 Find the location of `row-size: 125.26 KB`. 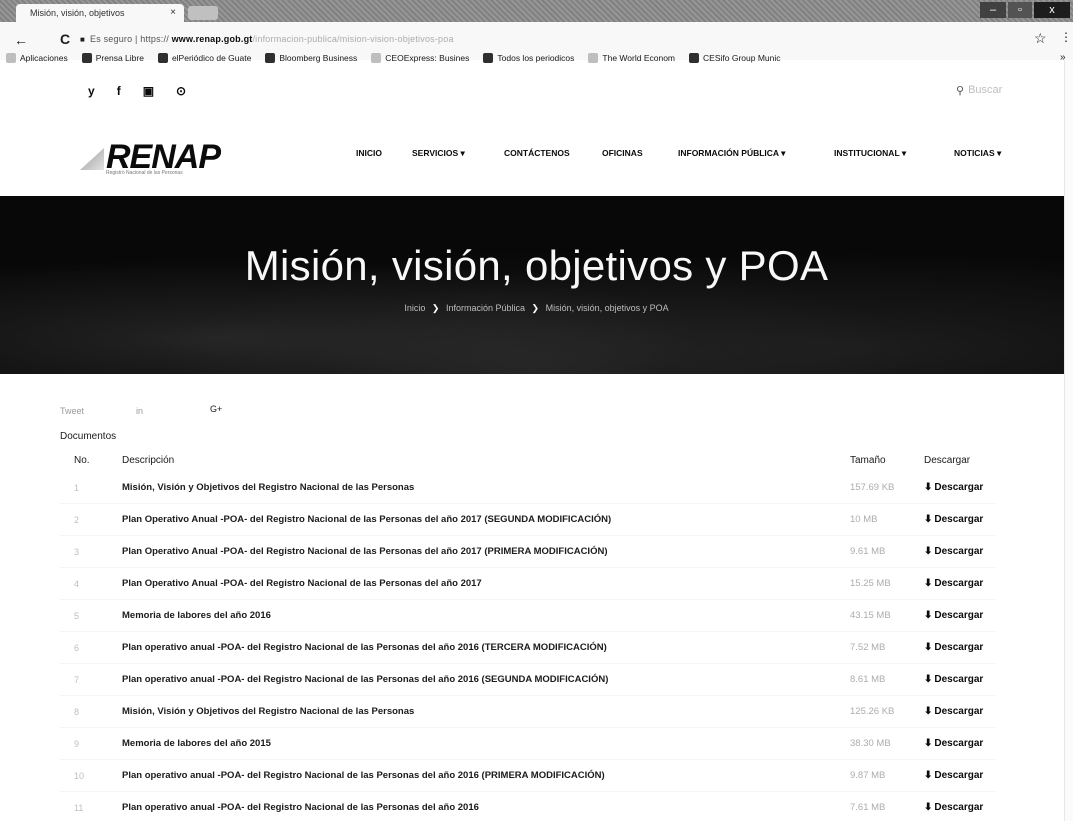

row-size: 125.26 KB is located at coordinates (887, 712).